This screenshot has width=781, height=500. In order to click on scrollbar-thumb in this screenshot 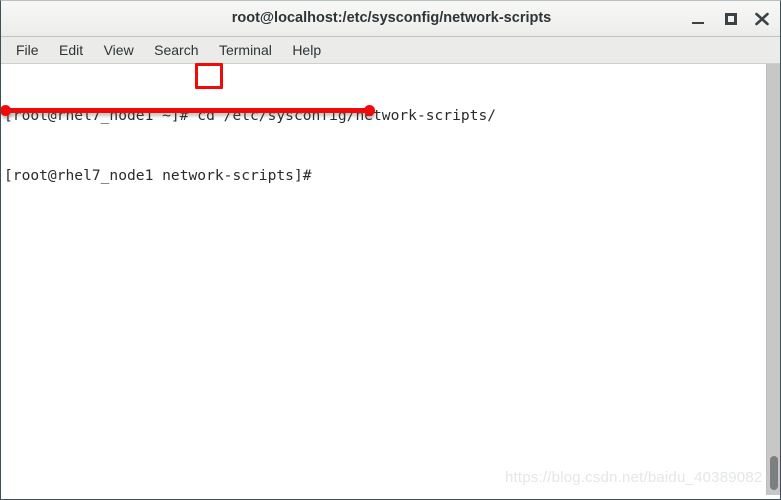, I will do `click(774, 473)`.